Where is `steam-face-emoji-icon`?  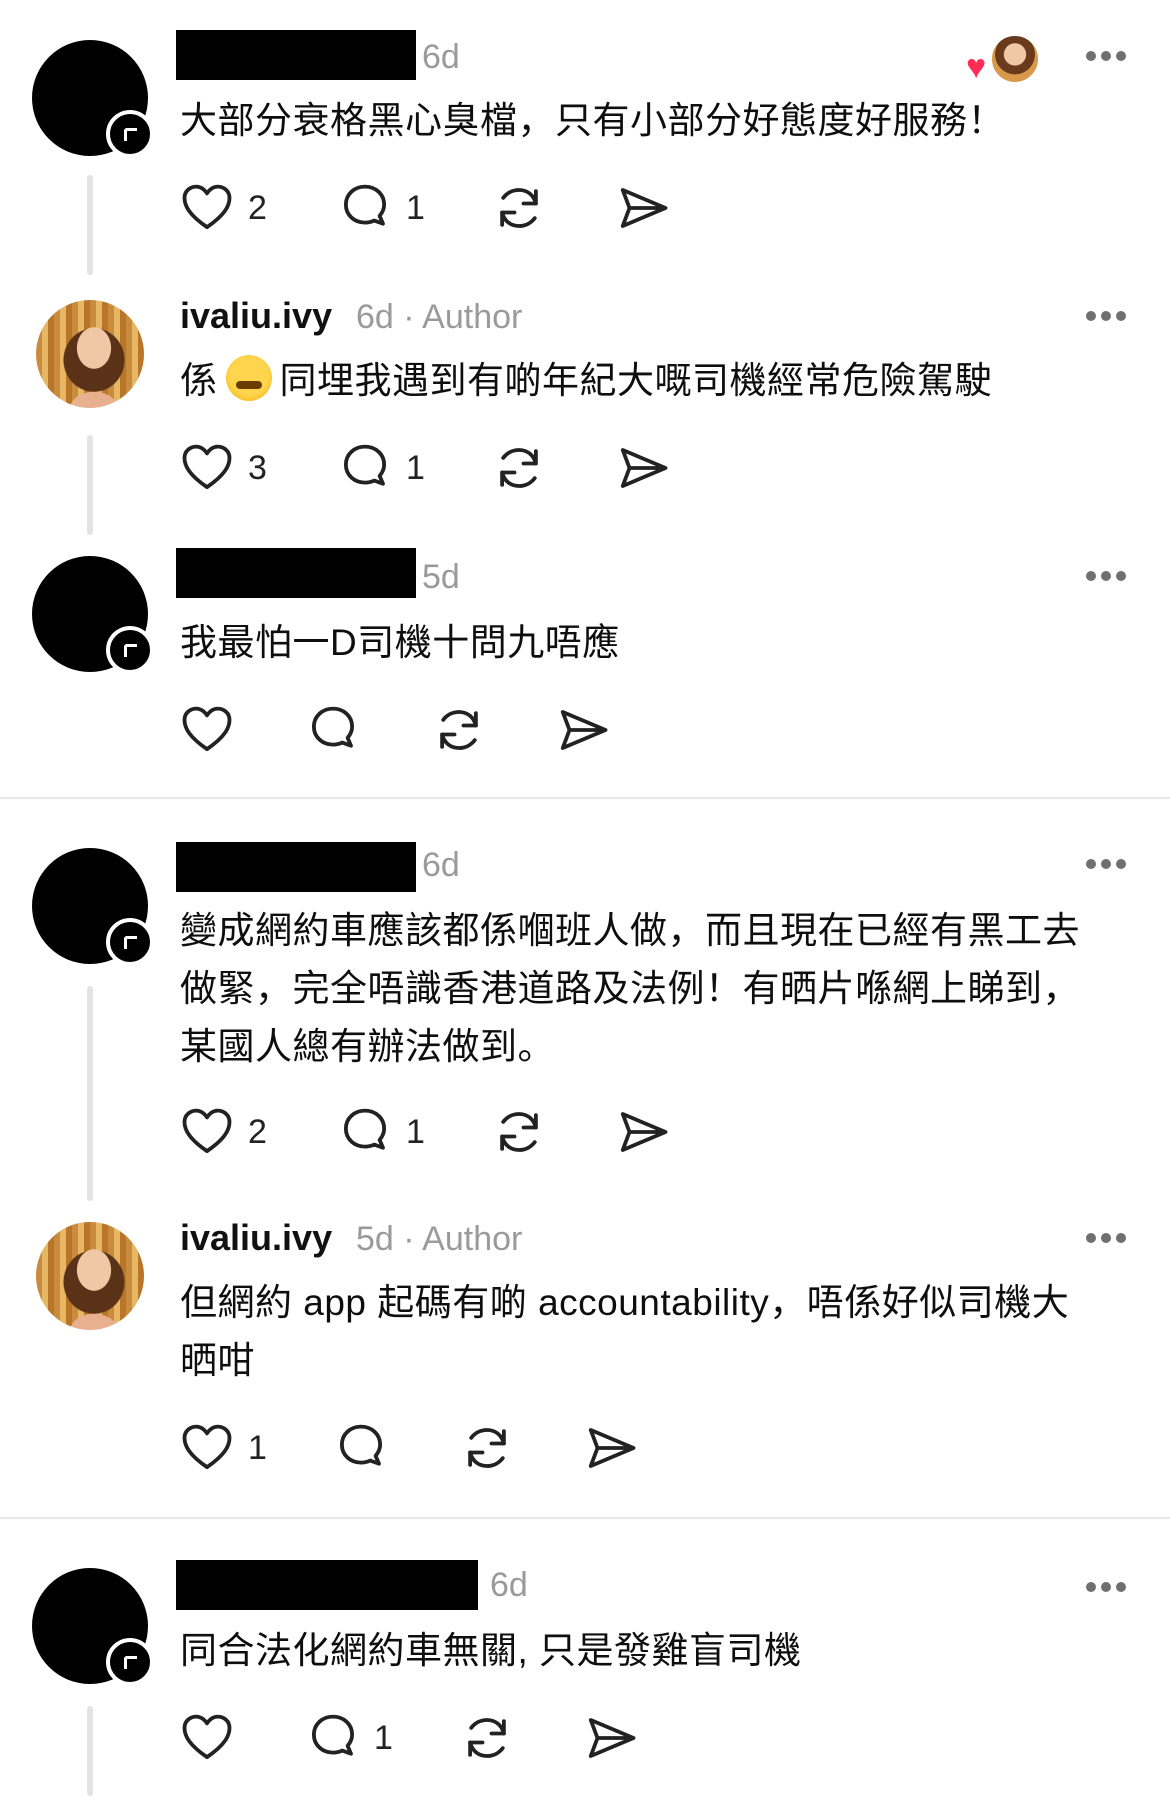 steam-face-emoji-icon is located at coordinates (248, 378).